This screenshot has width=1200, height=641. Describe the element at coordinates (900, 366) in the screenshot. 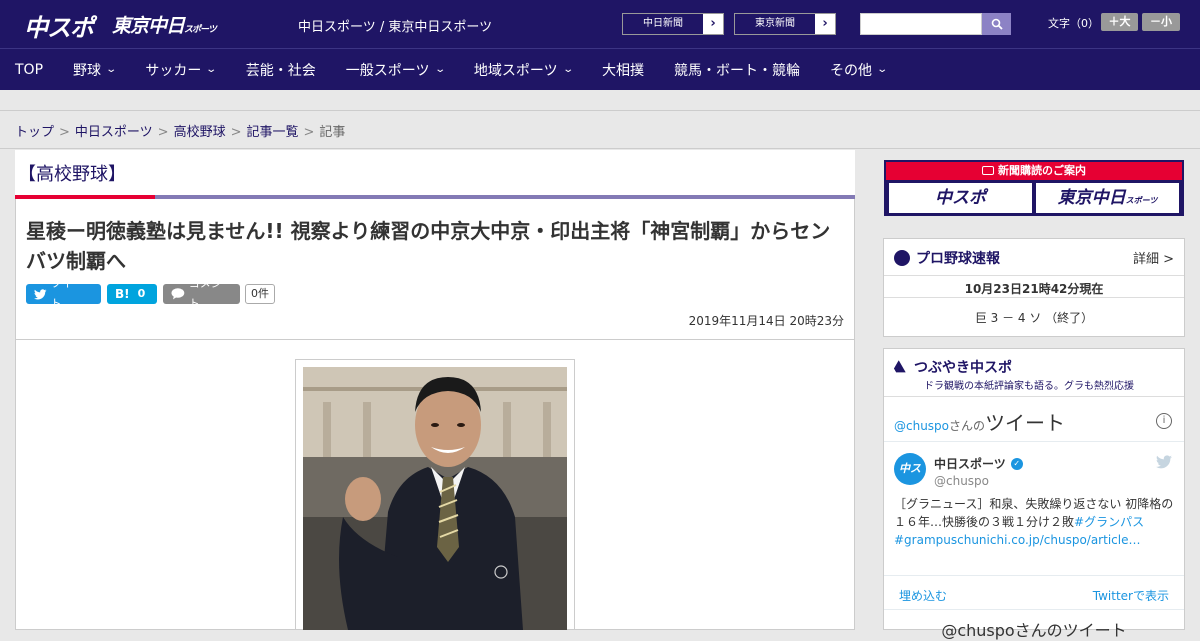

I see `megaphone-icon` at that location.